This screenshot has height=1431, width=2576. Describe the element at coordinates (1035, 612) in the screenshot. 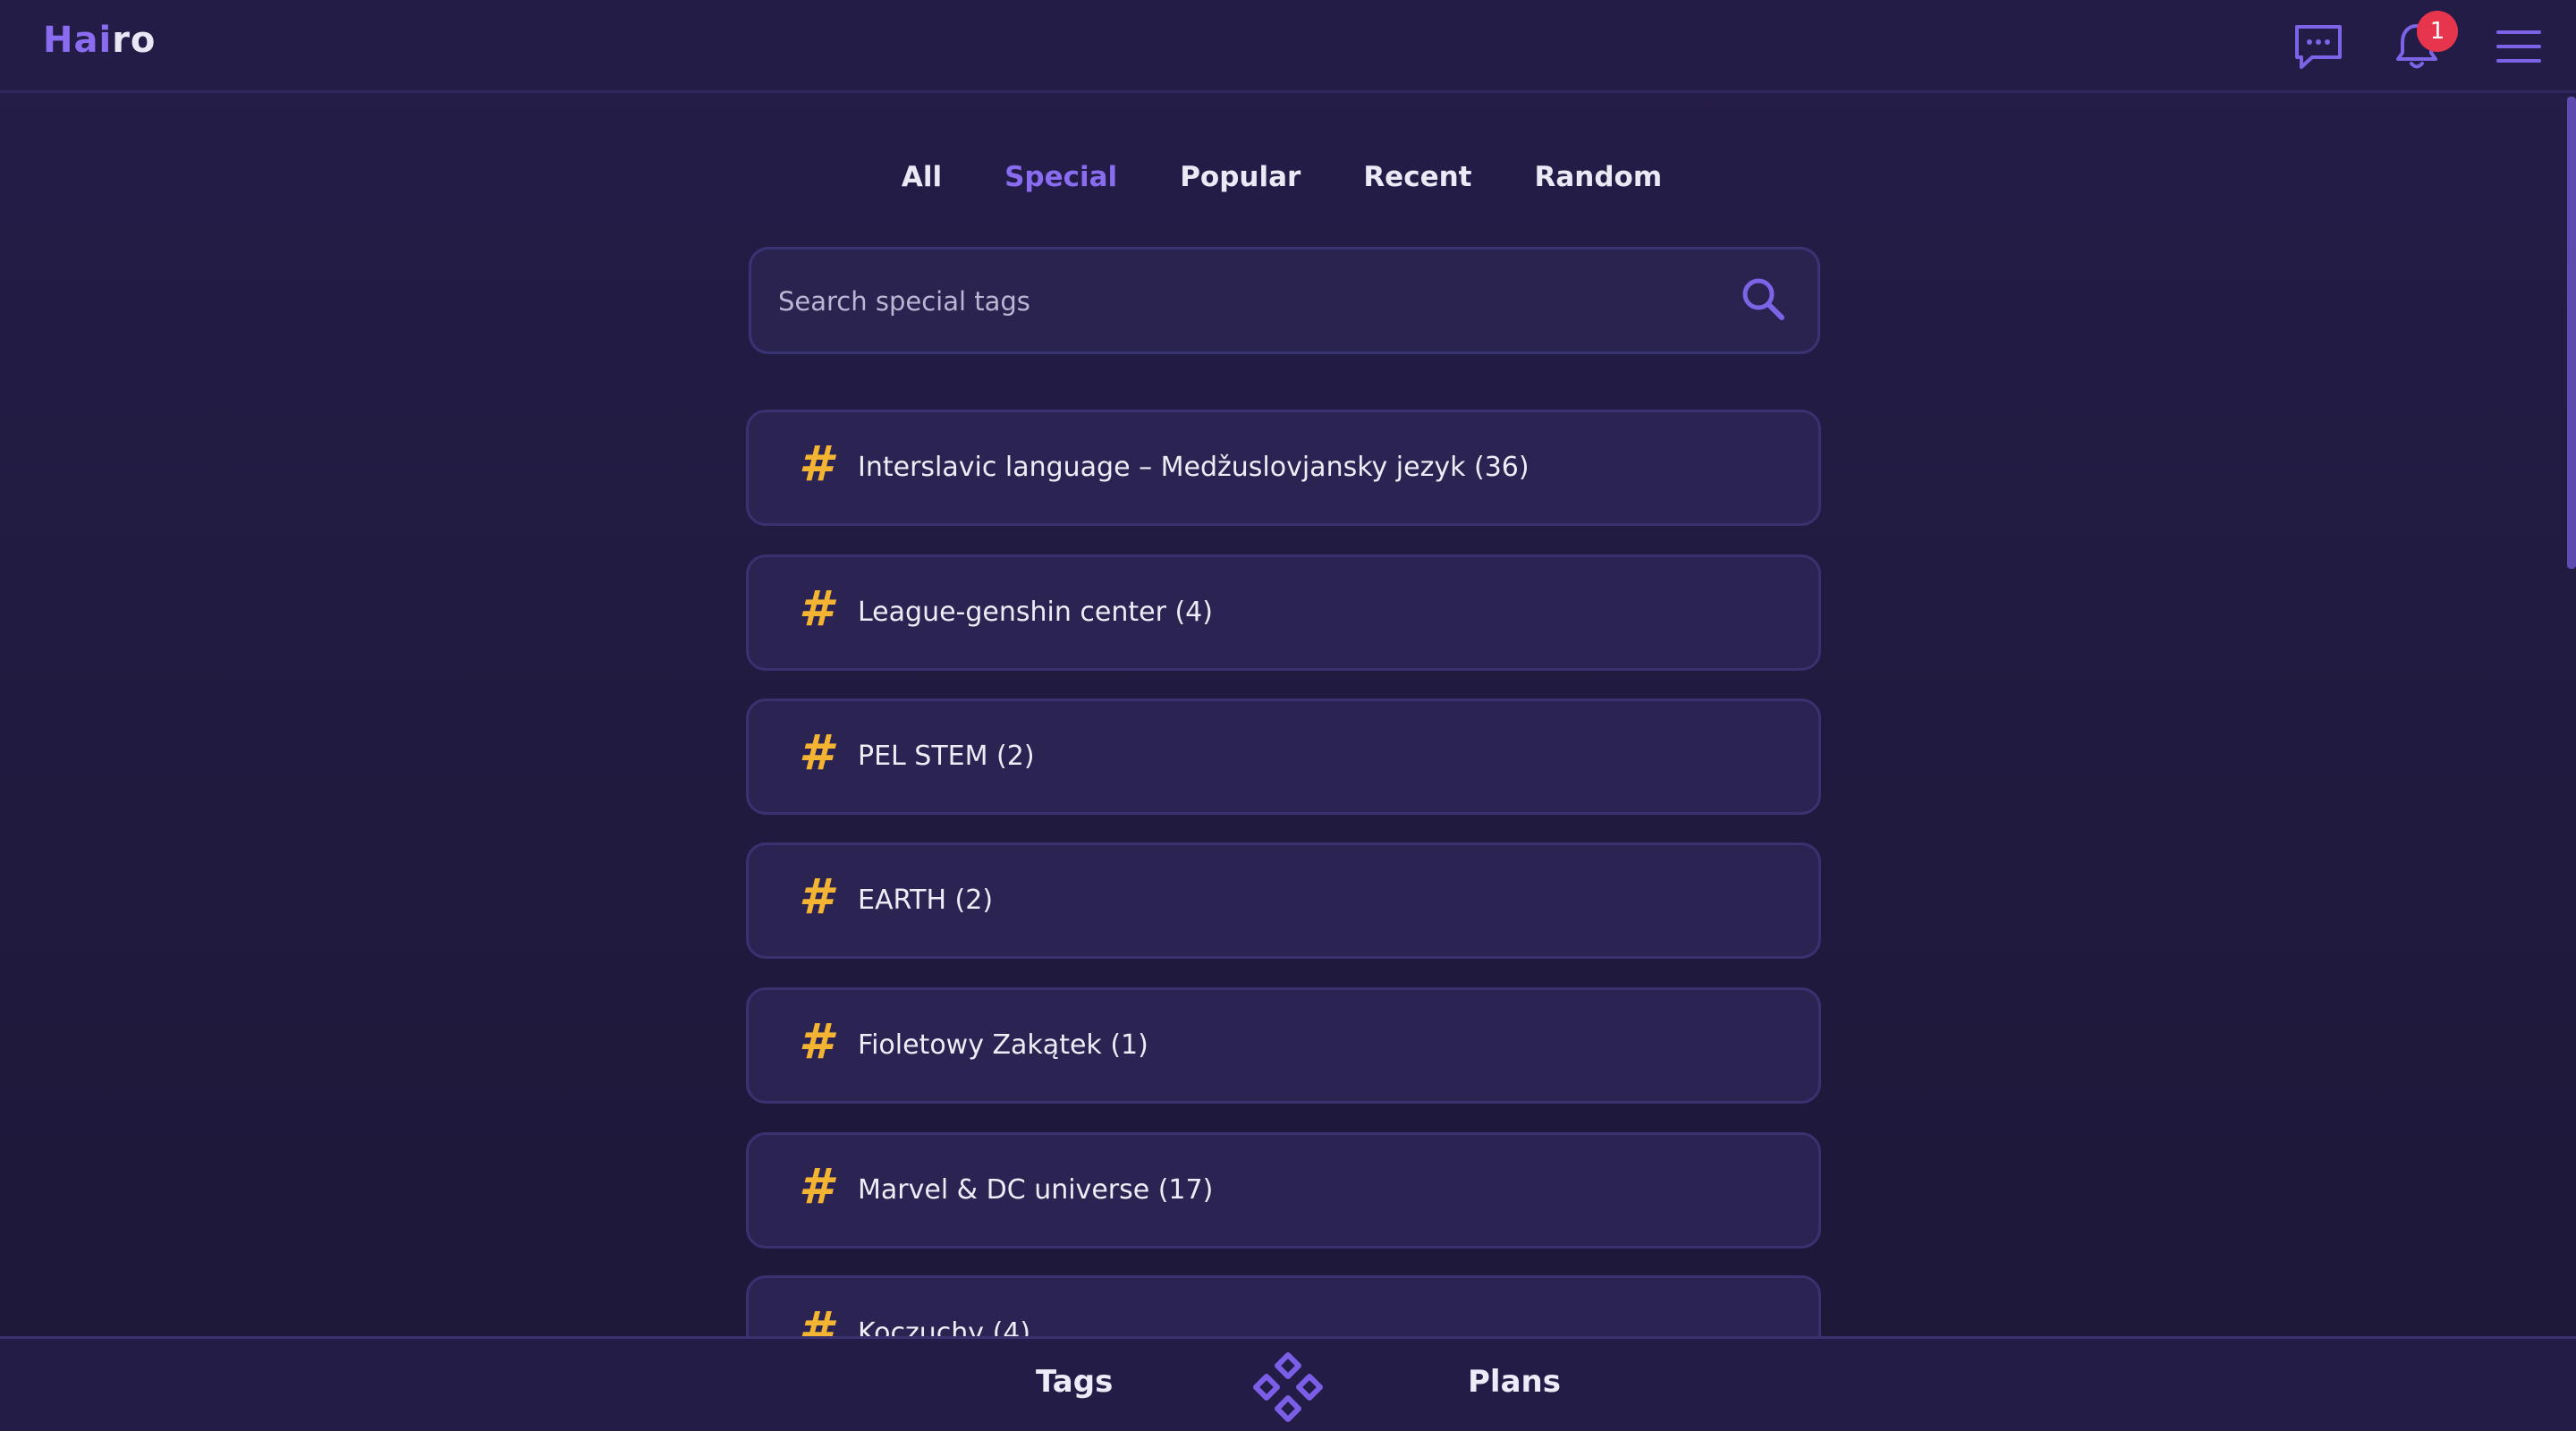

I see `tag-label: League-genshin center (4)` at that location.